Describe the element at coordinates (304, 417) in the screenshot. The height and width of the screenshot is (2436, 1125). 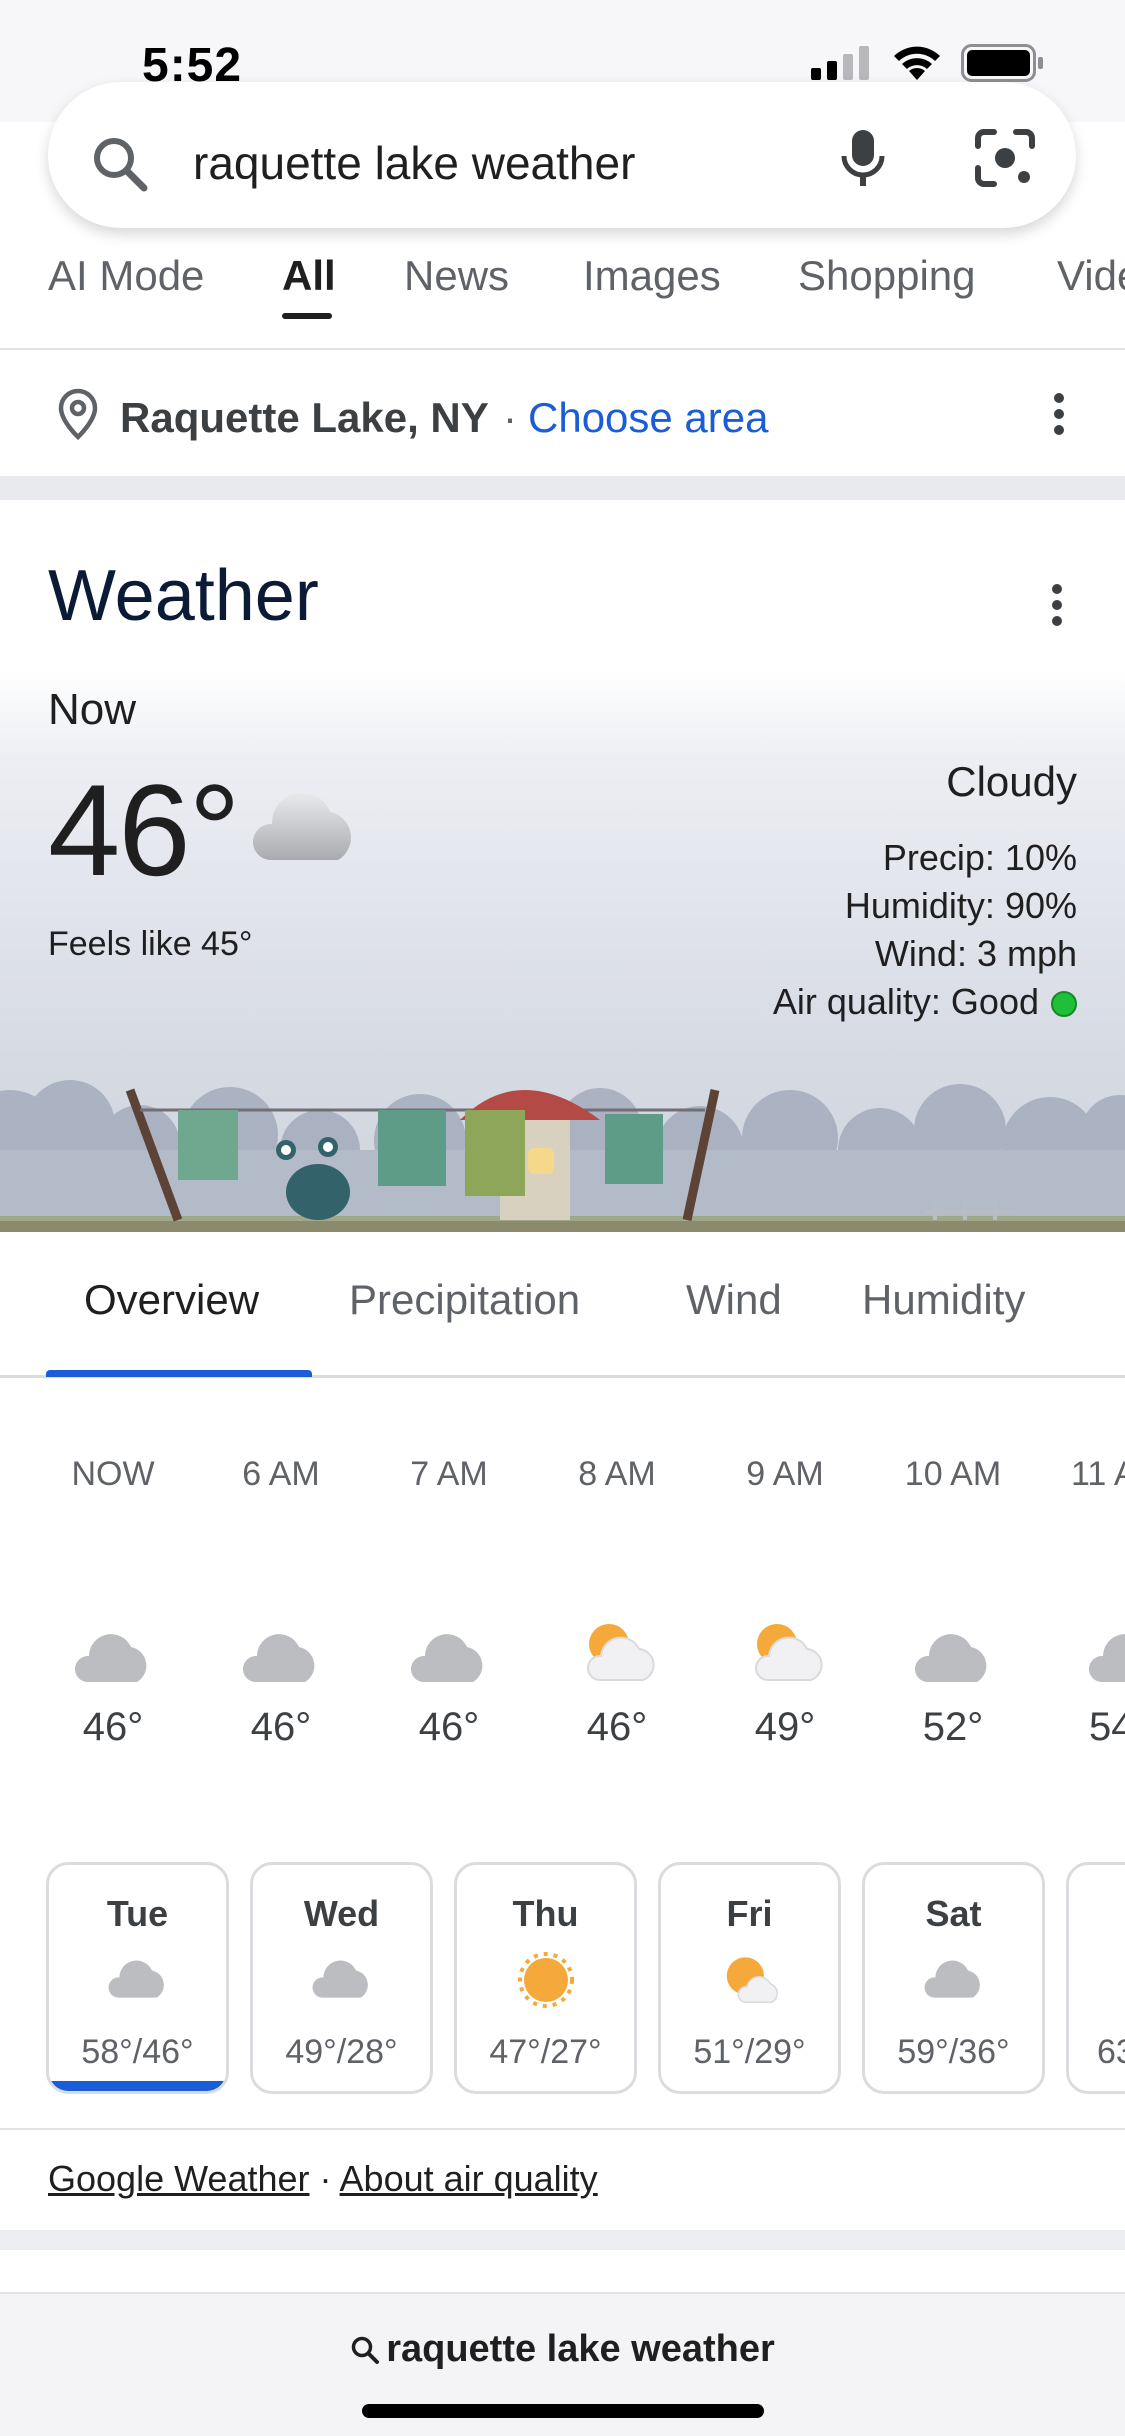
I see `location-name: Raquette Lake, NY` at that location.